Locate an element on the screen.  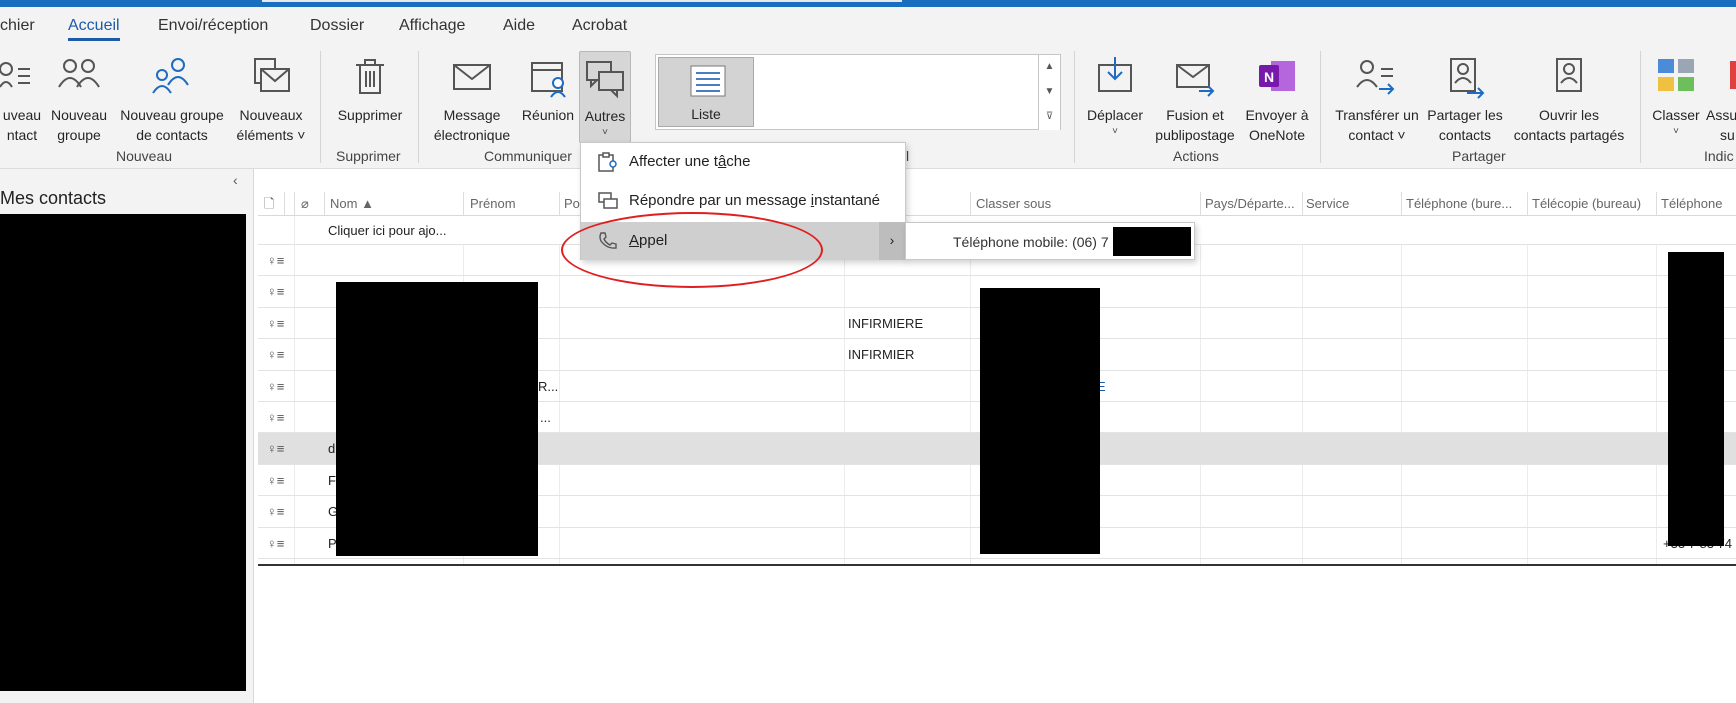
collapse-pane-icon: ‹ is located at coordinates (235, 180).